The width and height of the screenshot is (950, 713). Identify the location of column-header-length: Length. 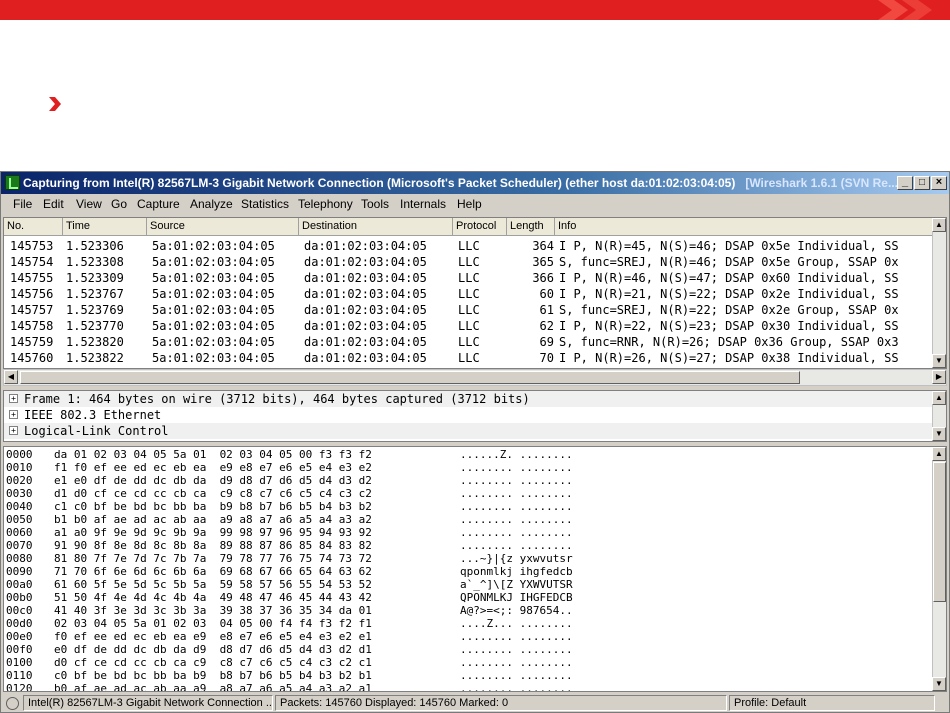
(527, 226).